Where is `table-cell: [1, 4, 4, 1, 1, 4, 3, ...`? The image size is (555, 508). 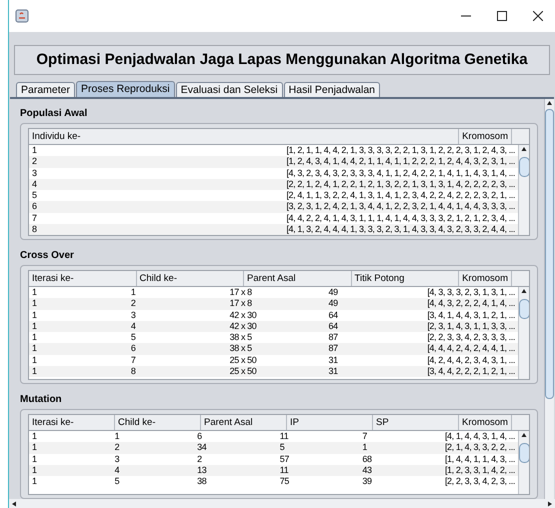 table-cell: [1, 4, 4, 1, 1, 4, 3, ... is located at coordinates (480, 459).